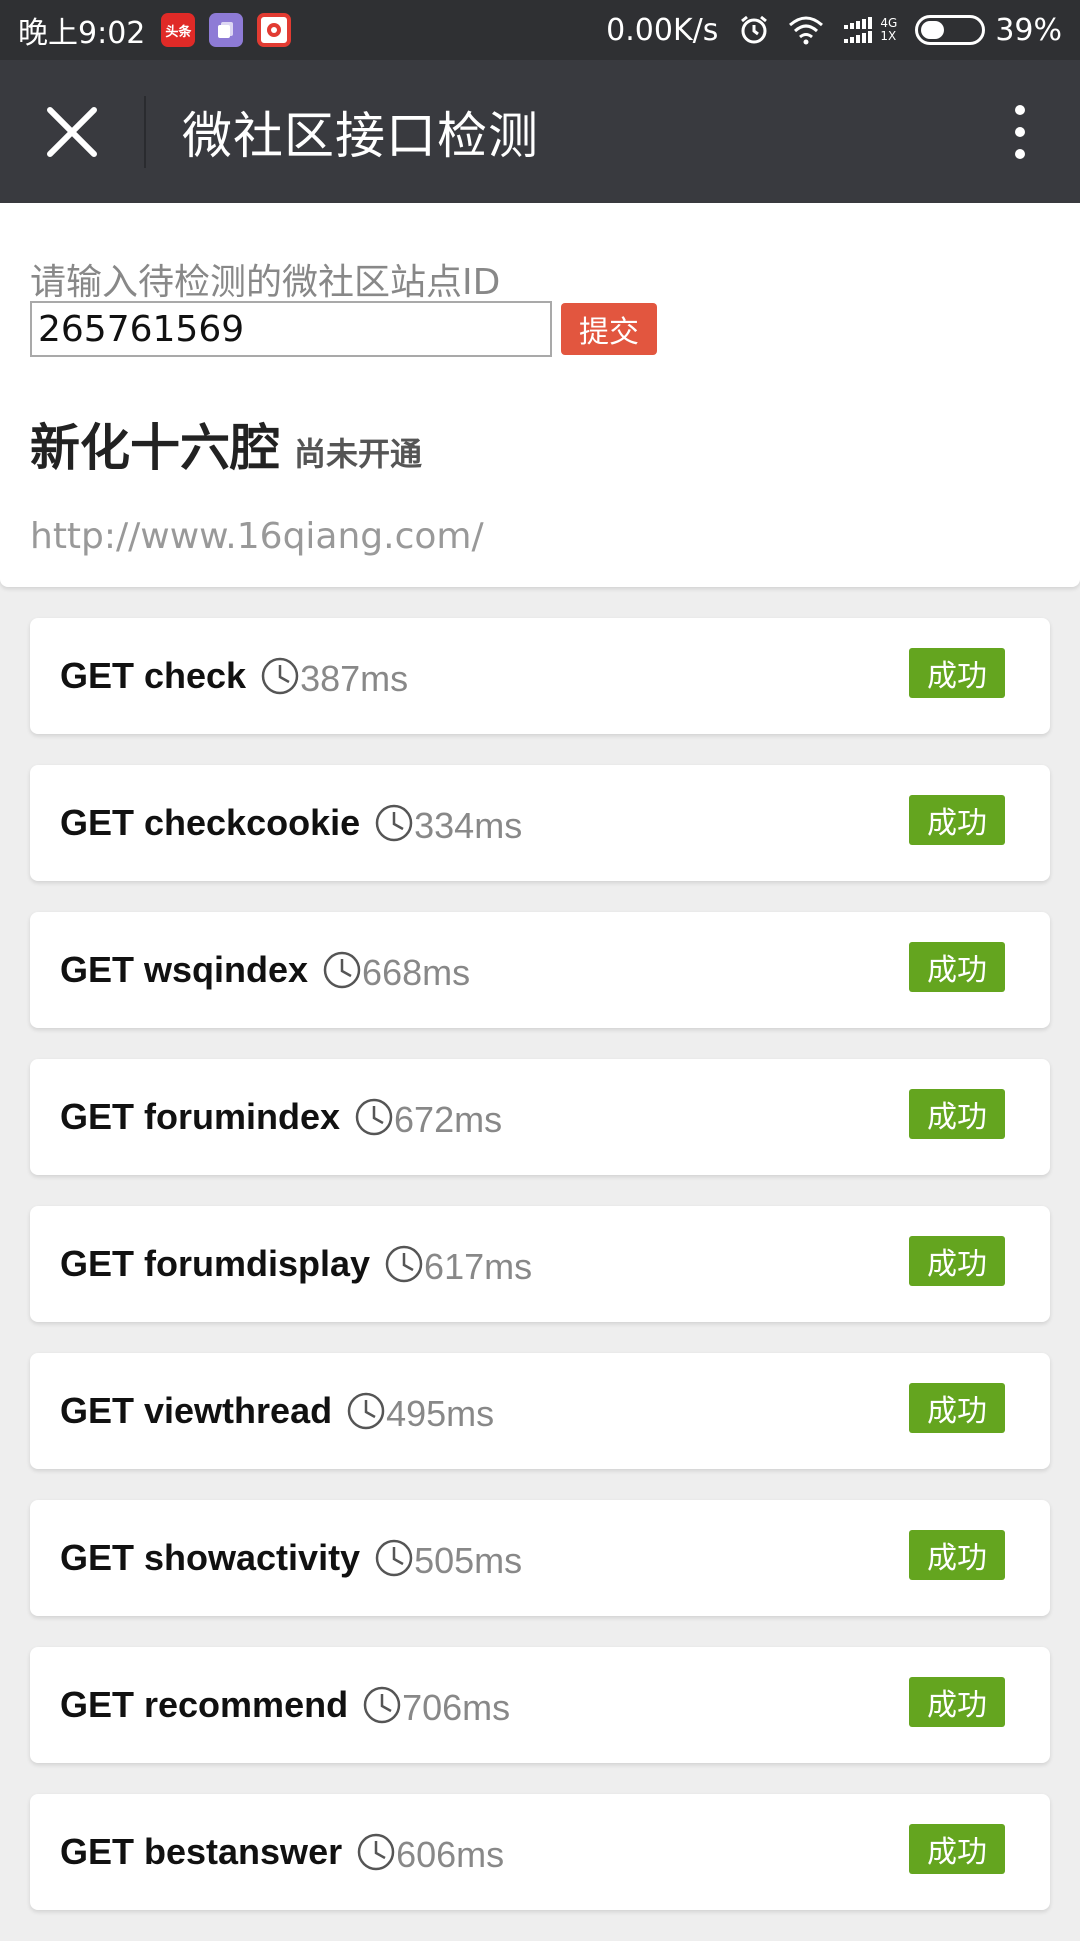 The height and width of the screenshot is (1941, 1080). What do you see at coordinates (354, 678) in the screenshot?
I see `check-response-time: 387ms` at bounding box center [354, 678].